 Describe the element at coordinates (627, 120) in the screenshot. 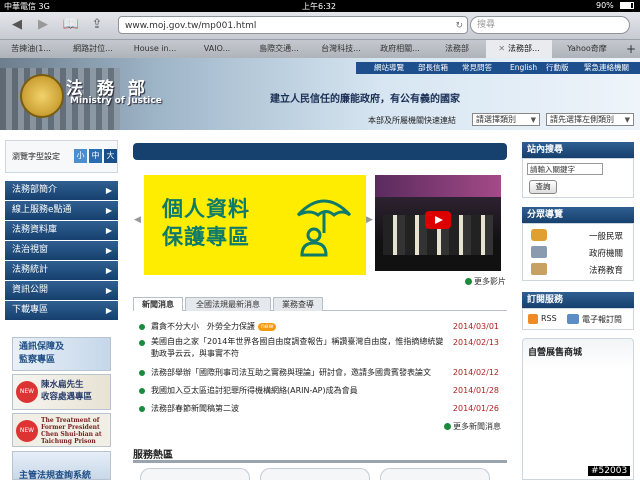

I see `chevron-down-icon: ▼` at that location.